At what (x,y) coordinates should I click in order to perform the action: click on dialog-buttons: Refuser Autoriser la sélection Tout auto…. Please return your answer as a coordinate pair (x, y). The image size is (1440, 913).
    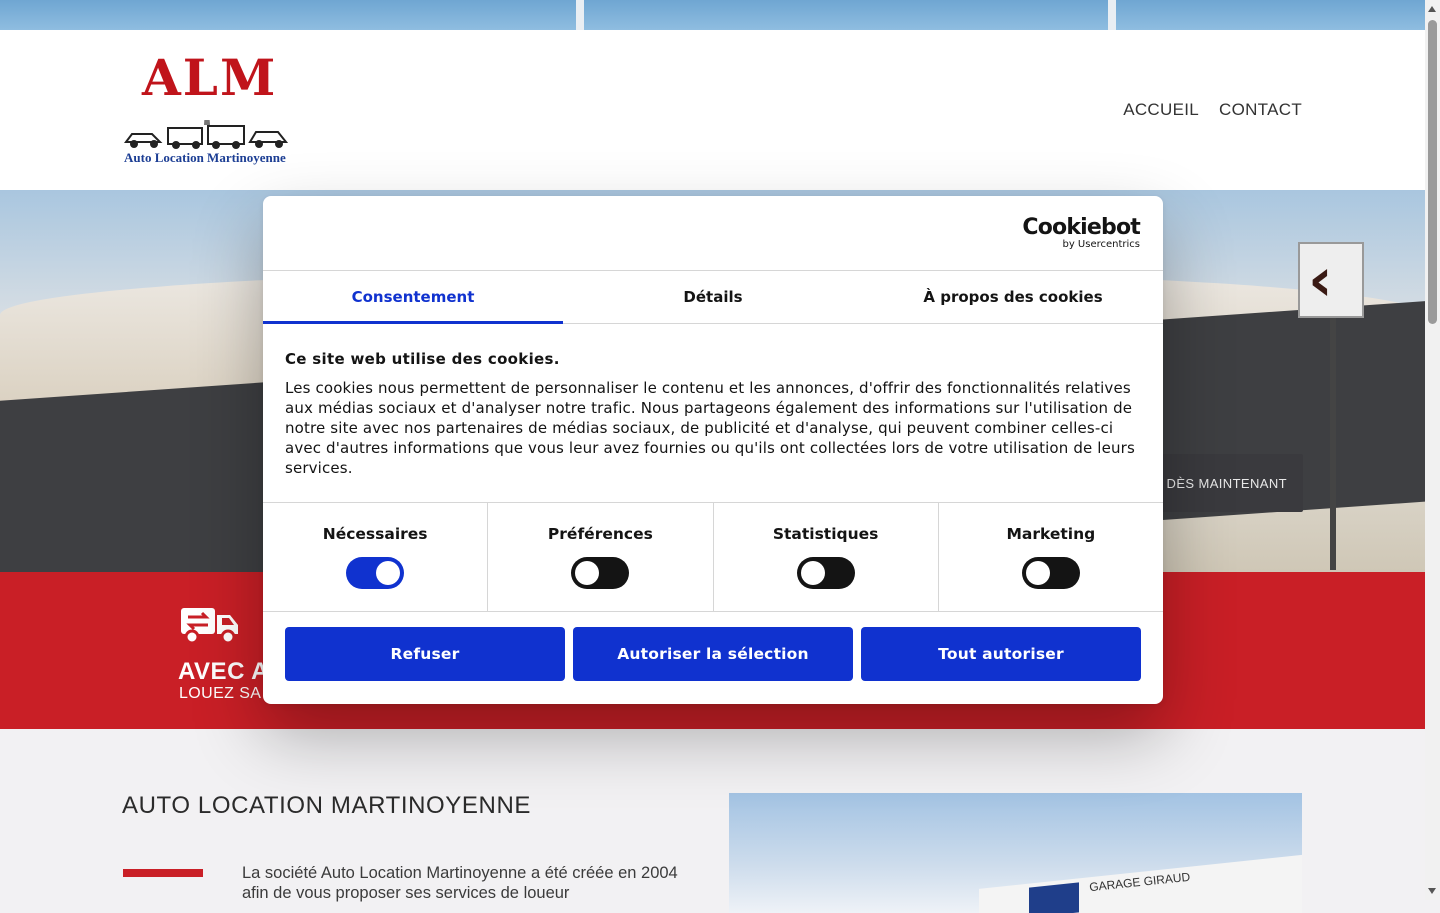
    Looking at the image, I should click on (713, 654).